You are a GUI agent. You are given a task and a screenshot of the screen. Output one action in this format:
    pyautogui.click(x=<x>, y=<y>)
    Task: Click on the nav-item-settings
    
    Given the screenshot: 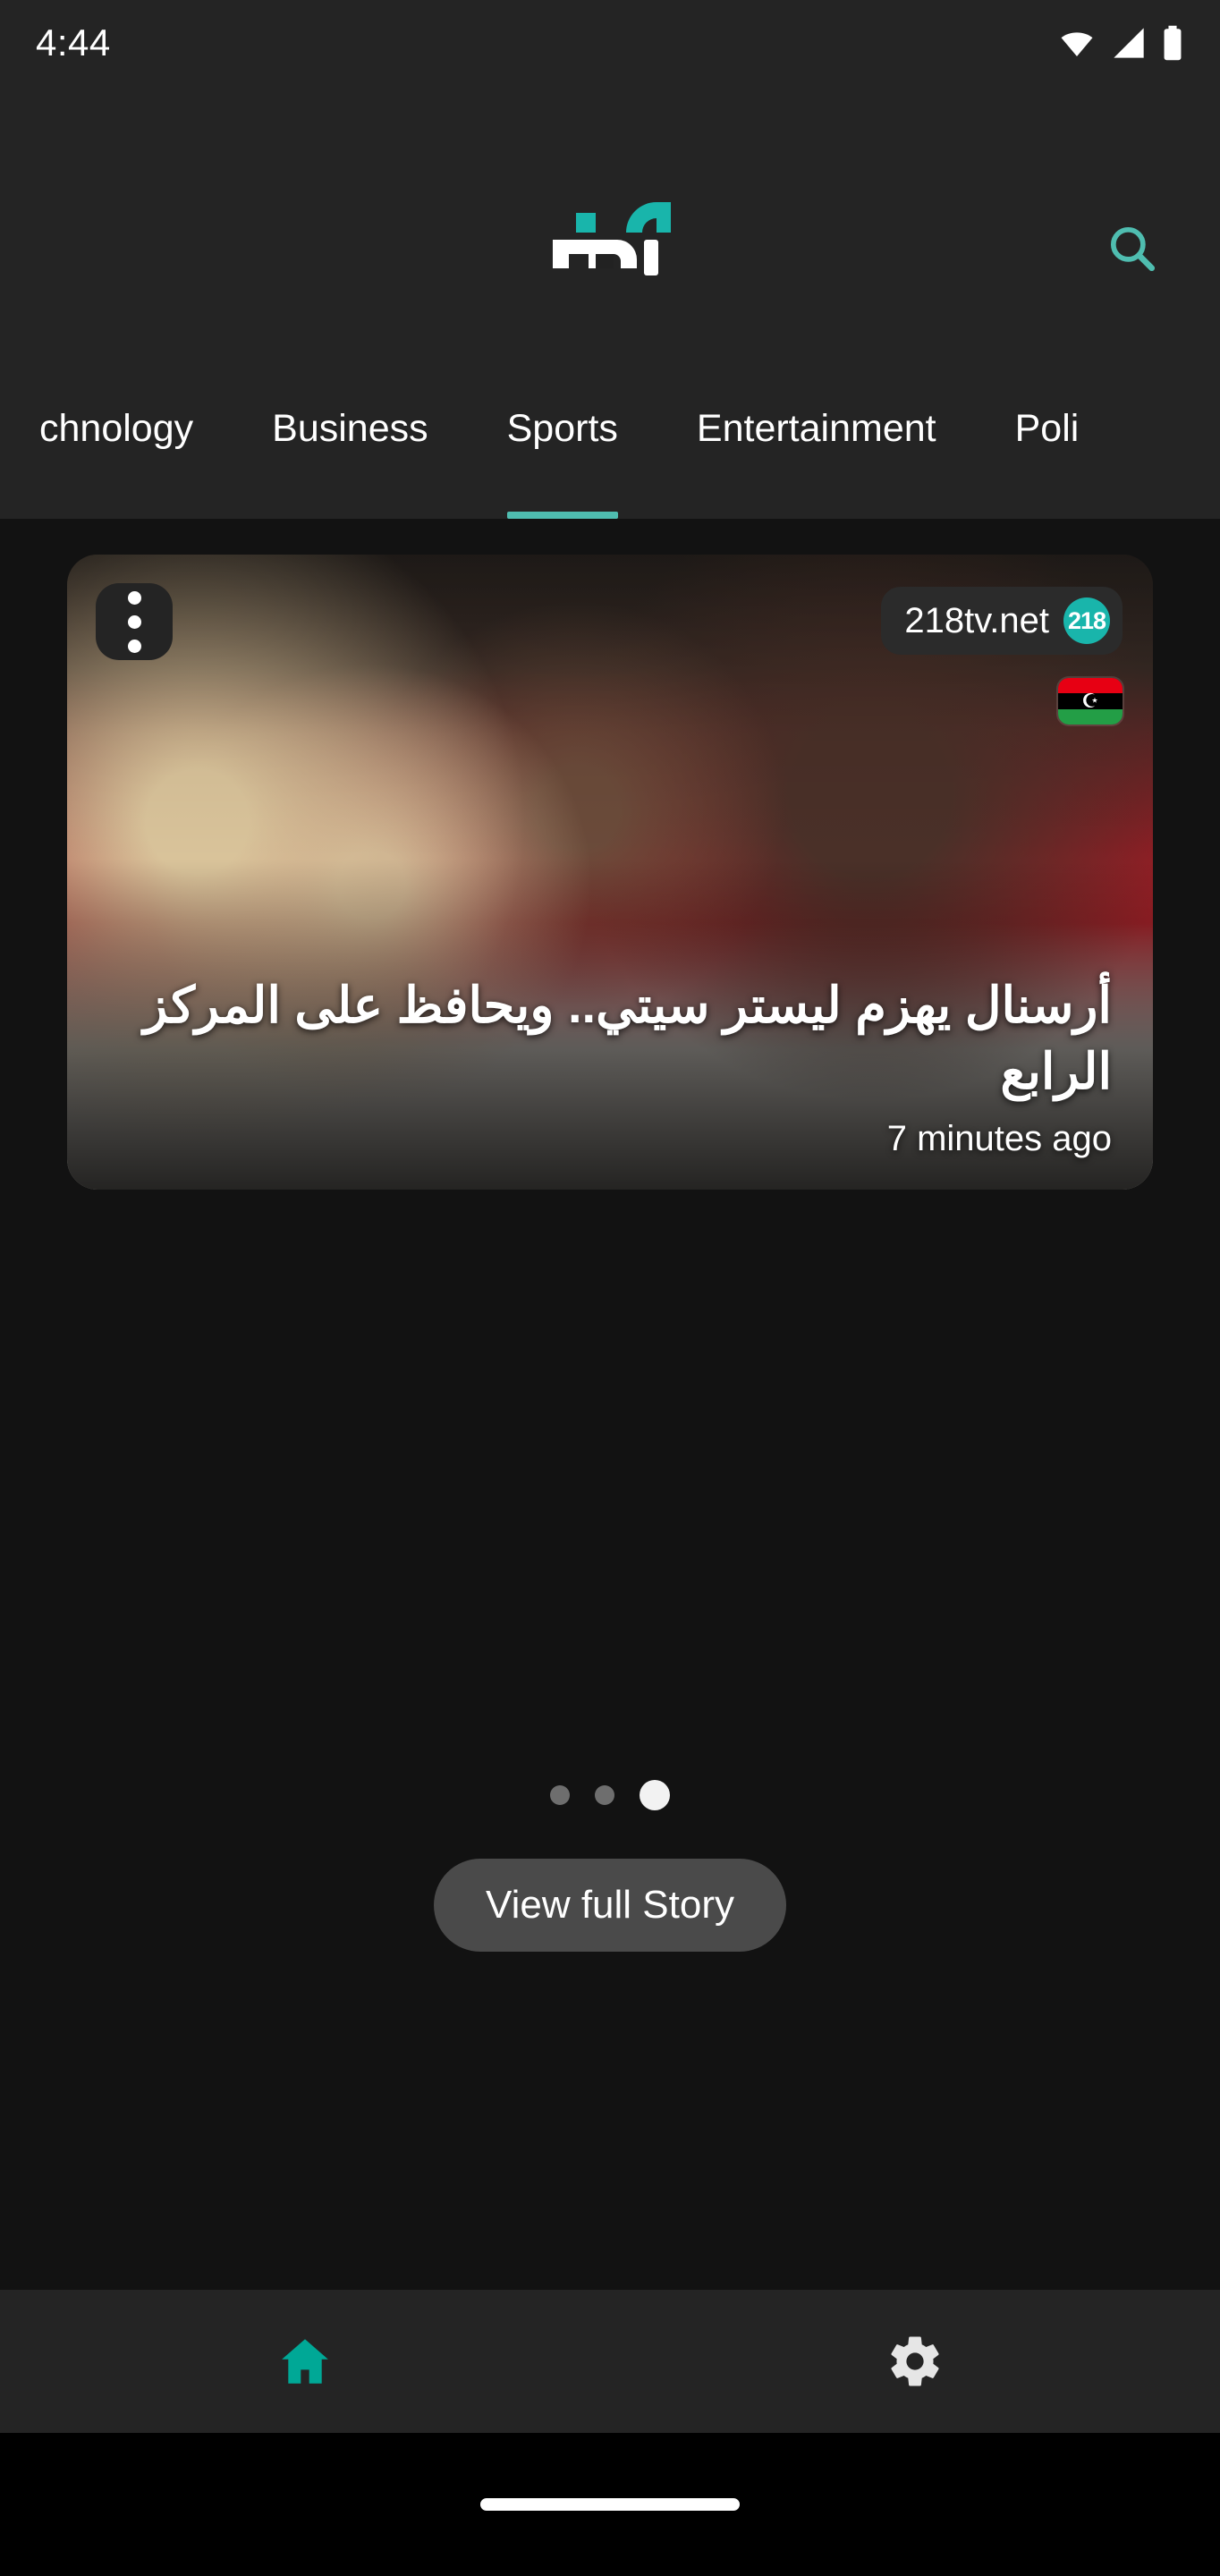 What is the action you would take?
    pyautogui.click(x=915, y=2361)
    